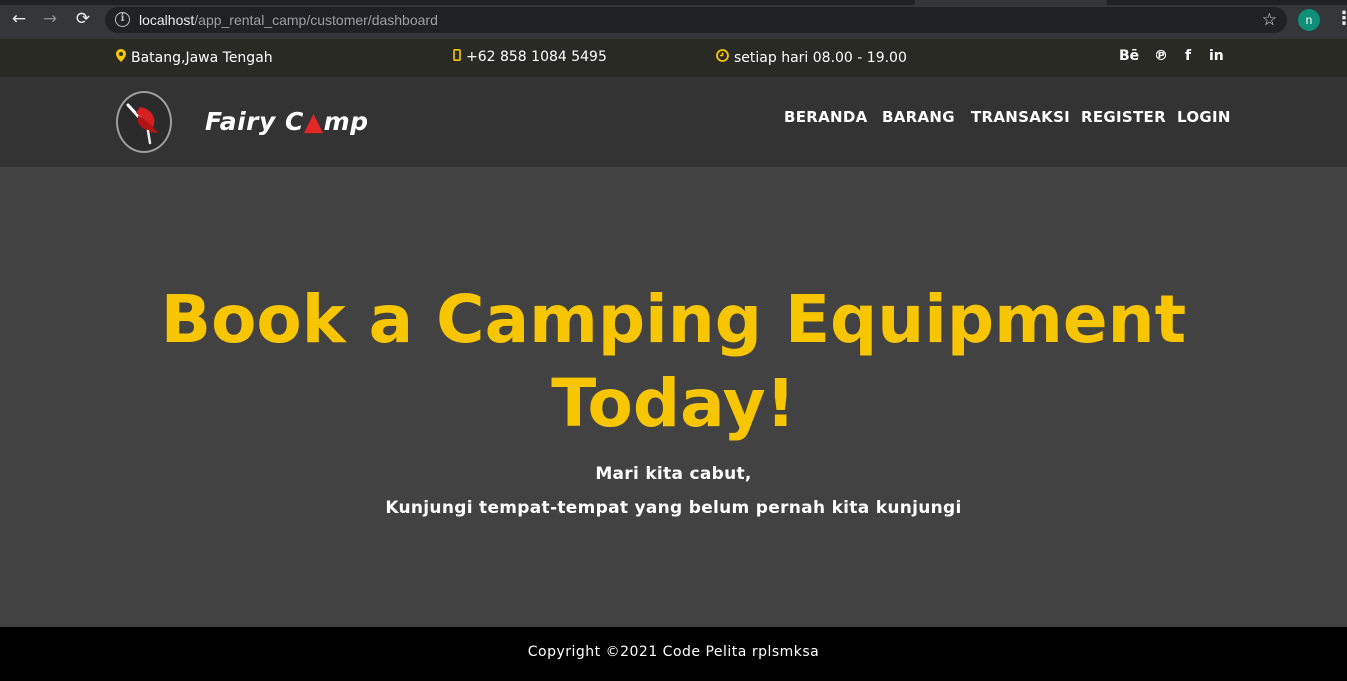 This screenshot has height=681, width=1347. What do you see at coordinates (536, 57) in the screenshot?
I see `phone-text: +62 858 1084 5495` at bounding box center [536, 57].